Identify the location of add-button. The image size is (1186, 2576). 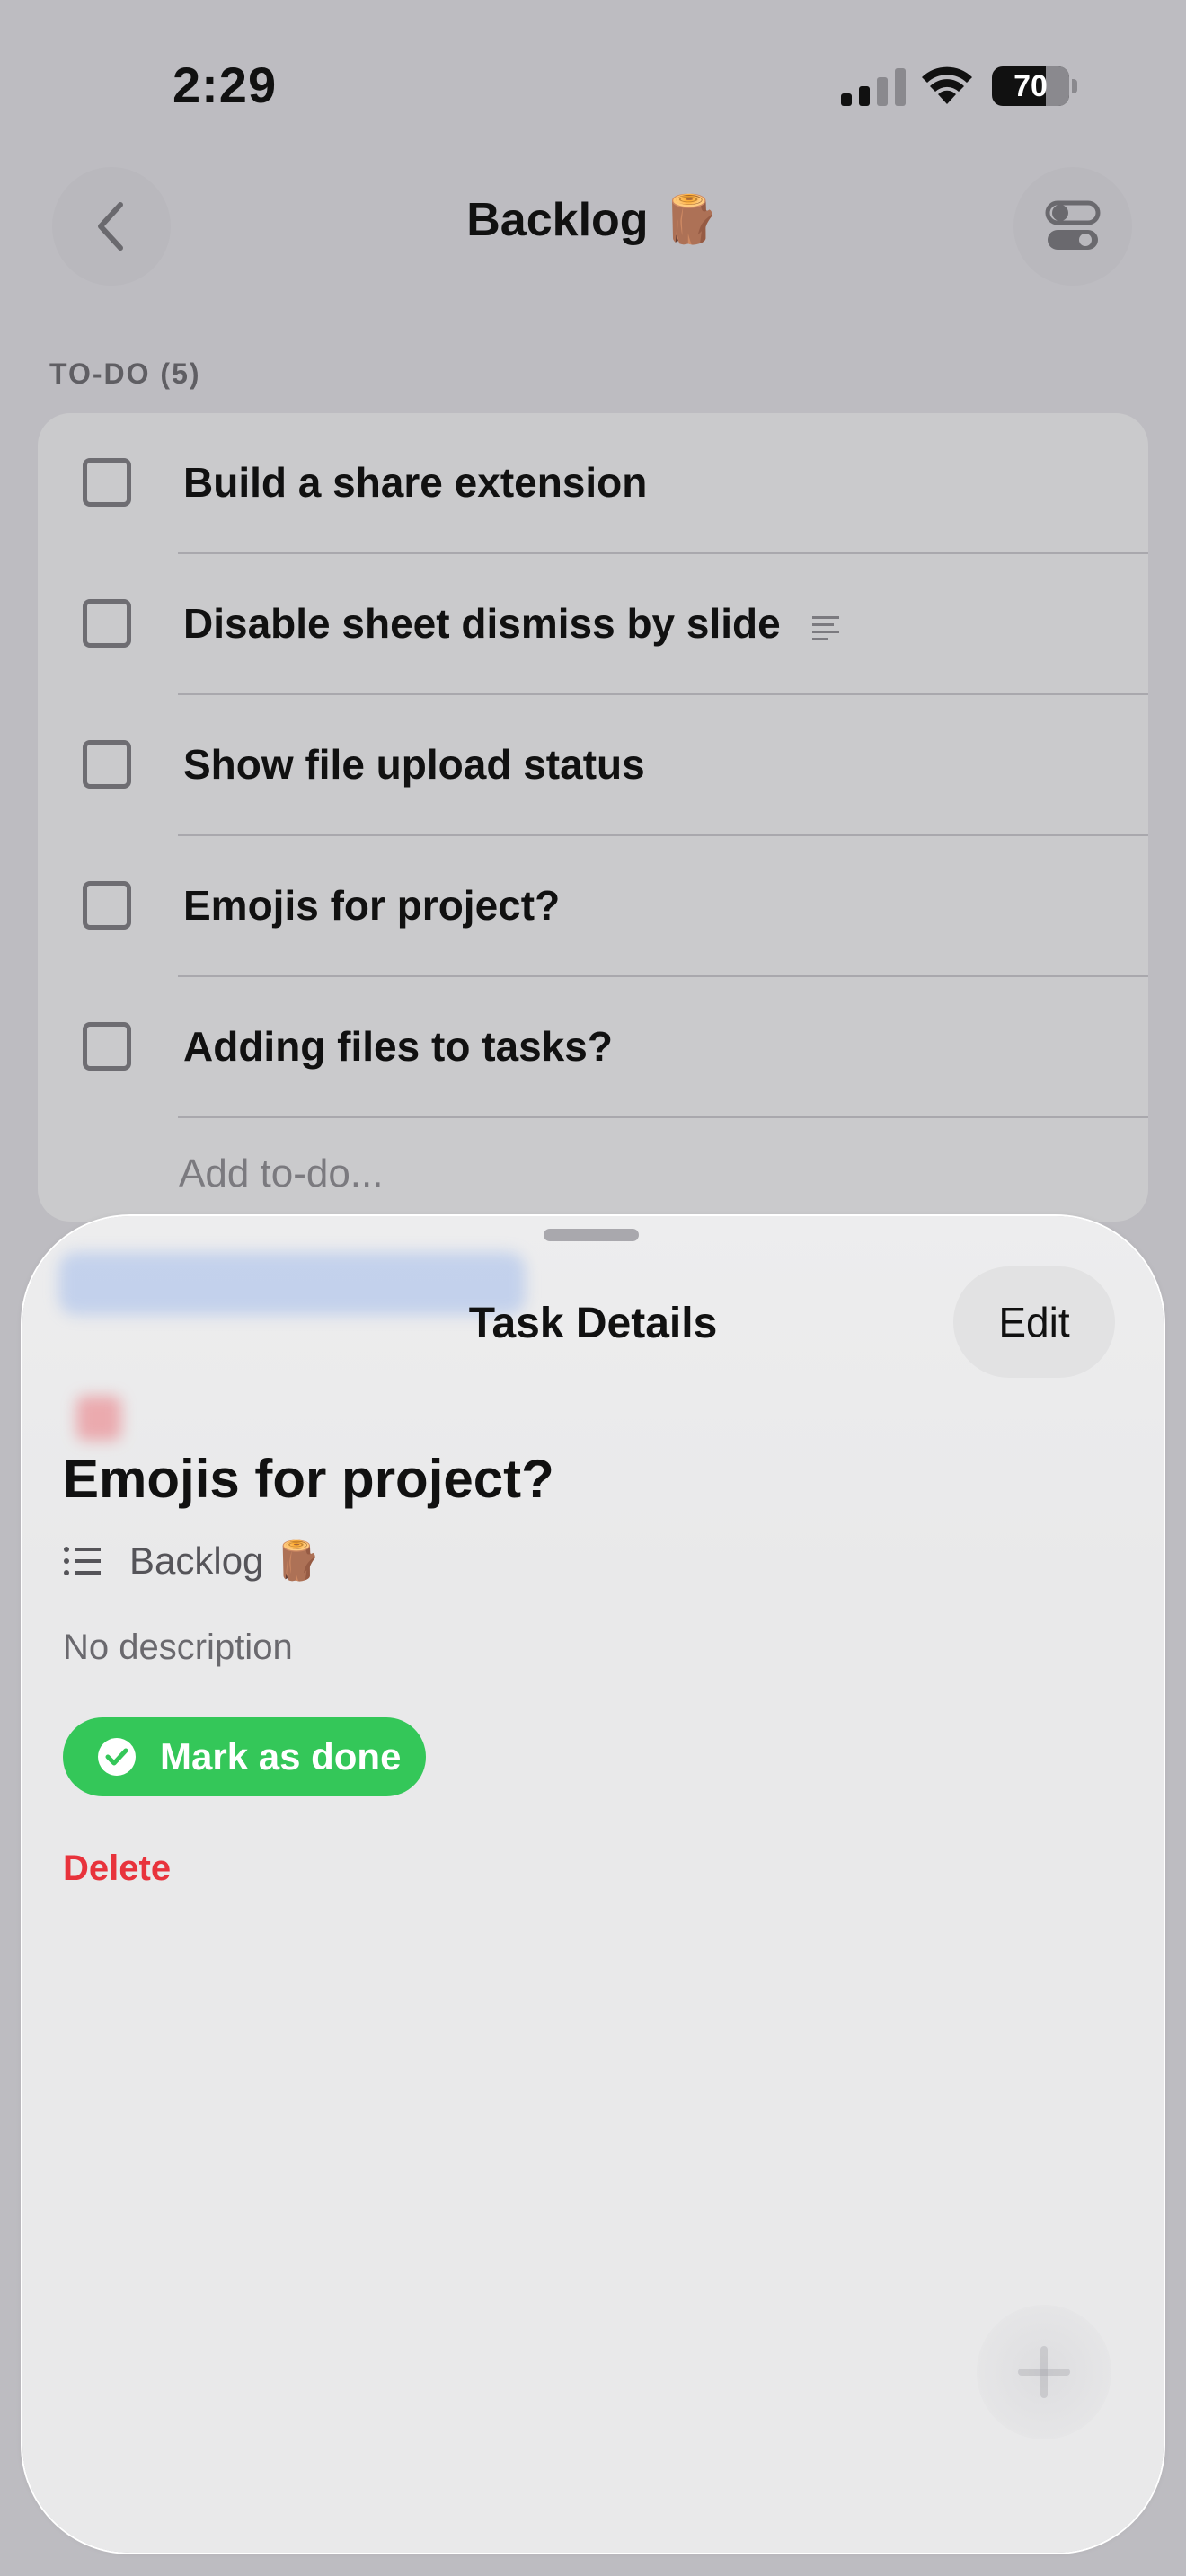
(1044, 2372).